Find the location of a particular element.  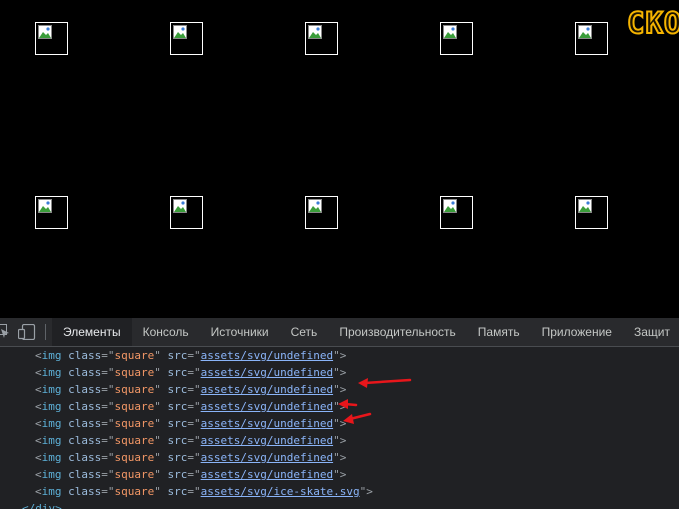

tabbar-divider is located at coordinates (45, 332).